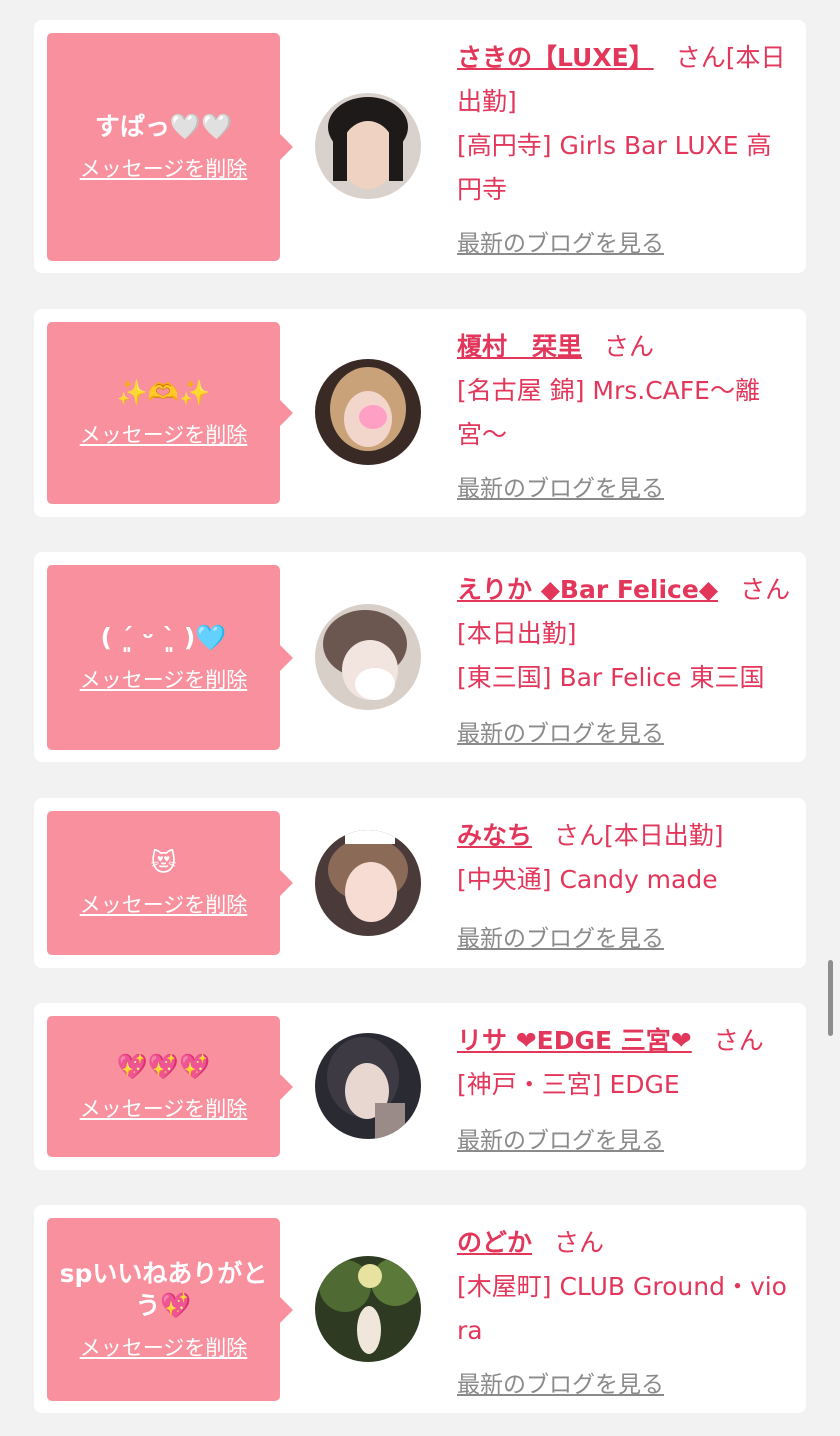  What do you see at coordinates (568, 1084) in the screenshot?
I see `shop-text: [神戸・三宮] EDGE` at bounding box center [568, 1084].